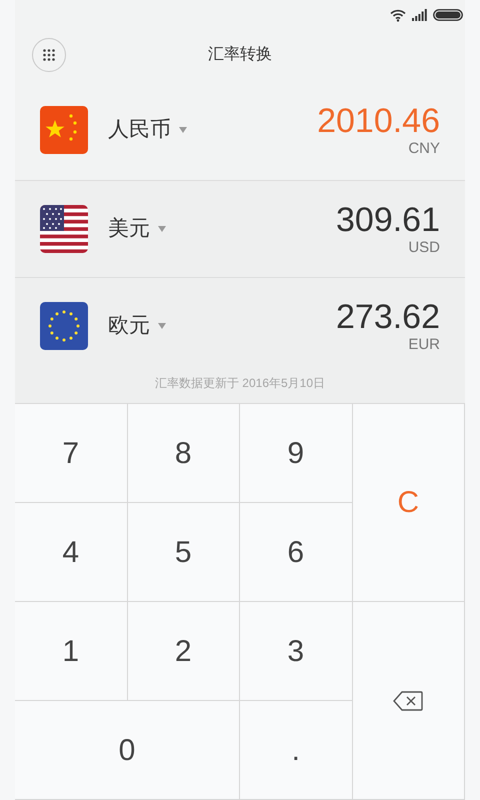  I want to click on wifi-icon, so click(398, 15).